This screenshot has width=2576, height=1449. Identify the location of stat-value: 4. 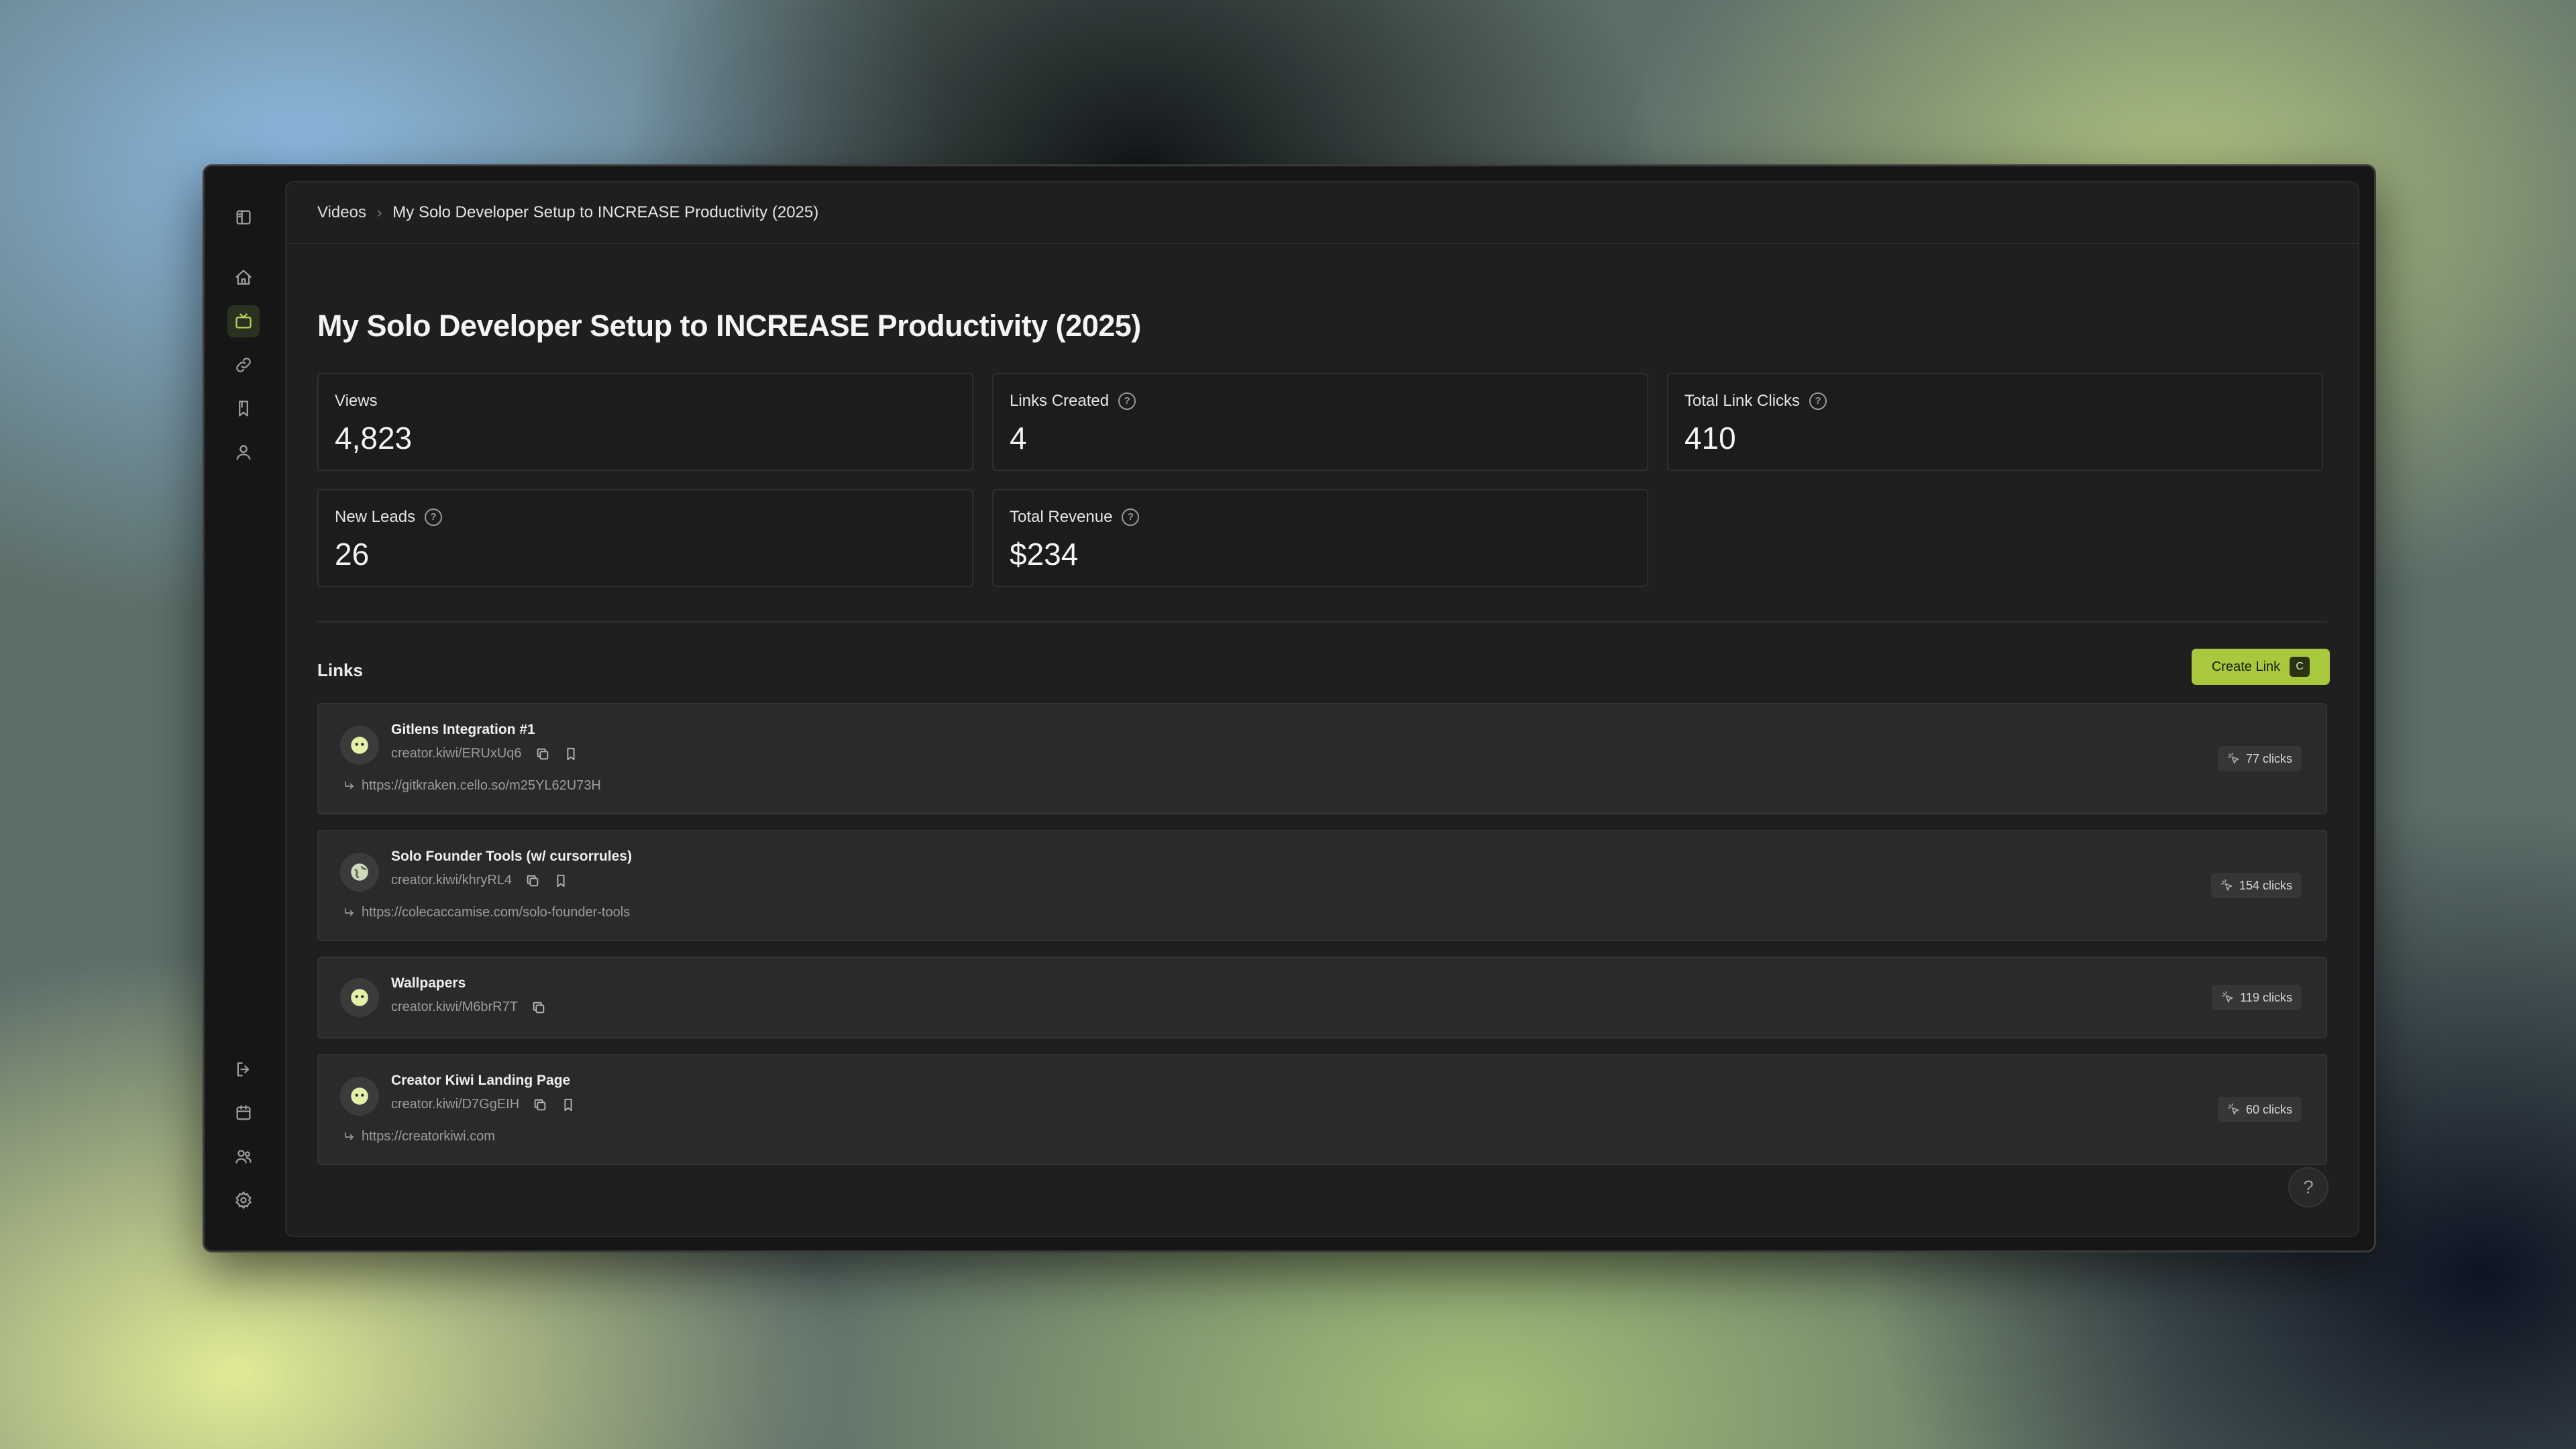
(1018, 438).